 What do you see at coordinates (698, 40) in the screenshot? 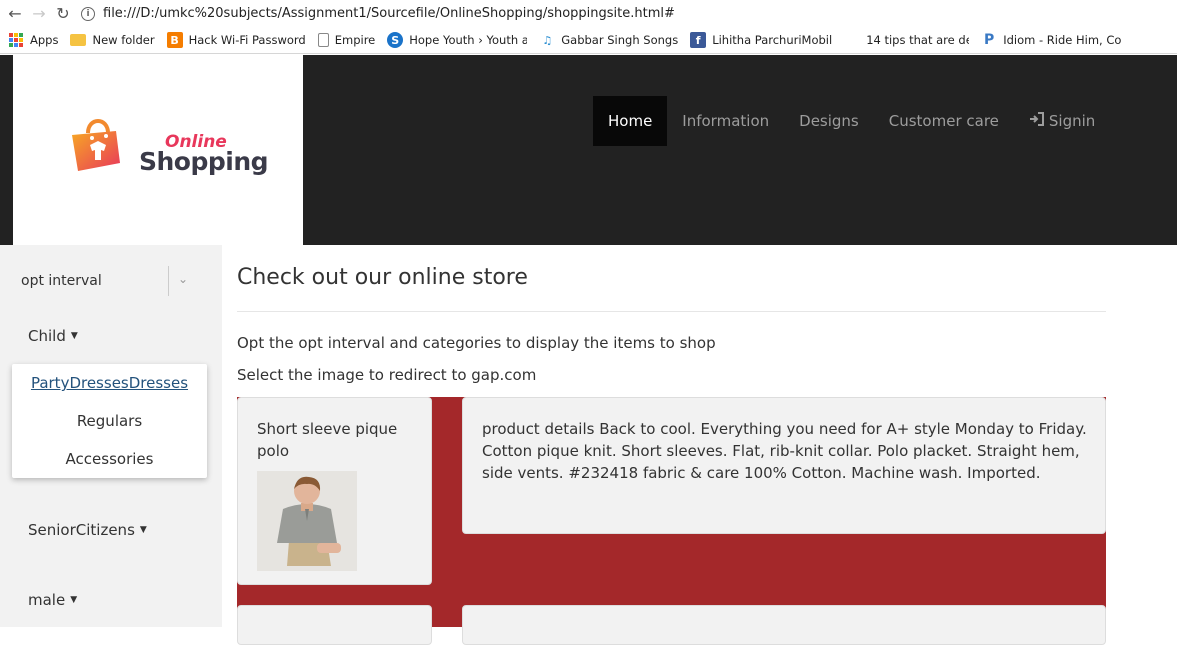
I see `facebook-icon: f` at bounding box center [698, 40].